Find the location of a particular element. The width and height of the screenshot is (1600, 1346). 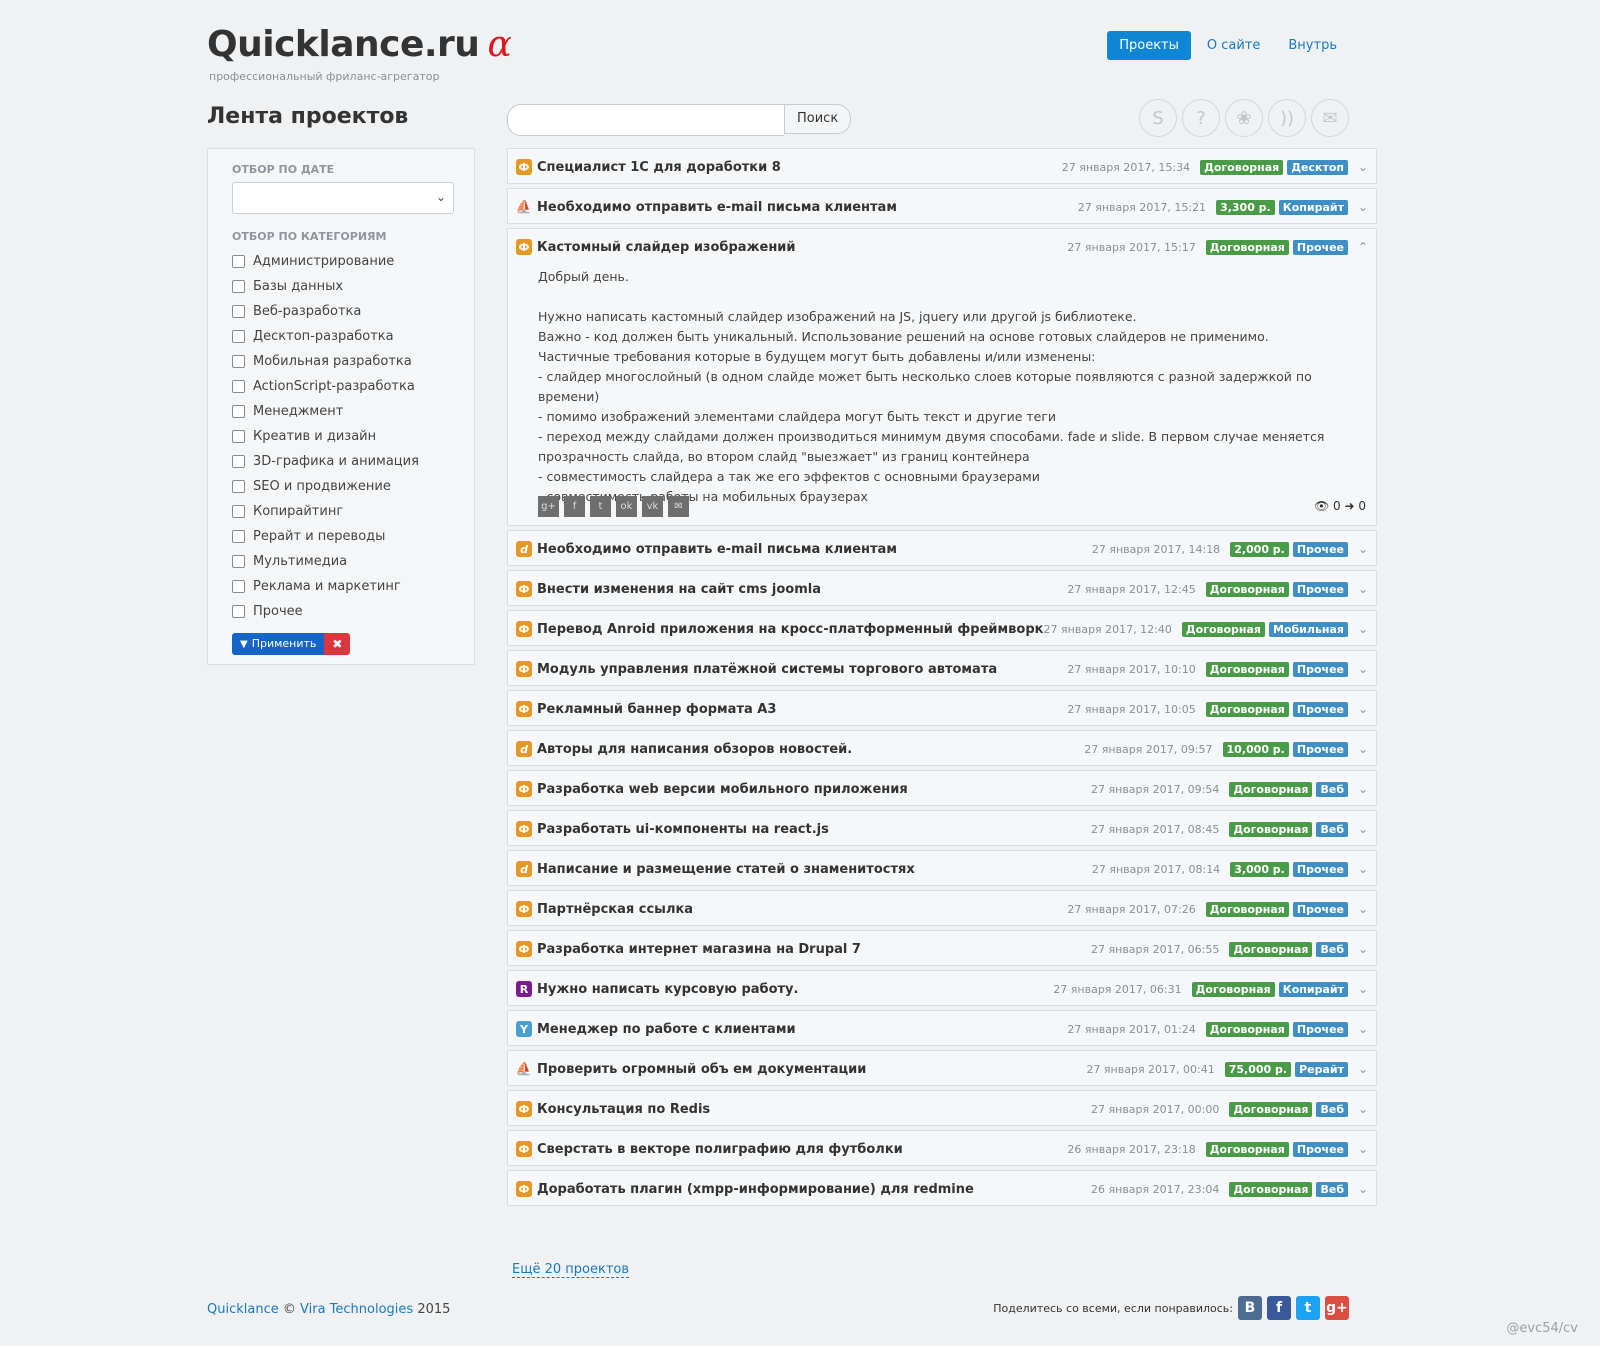

date-select: ⌄ is located at coordinates (343, 198).